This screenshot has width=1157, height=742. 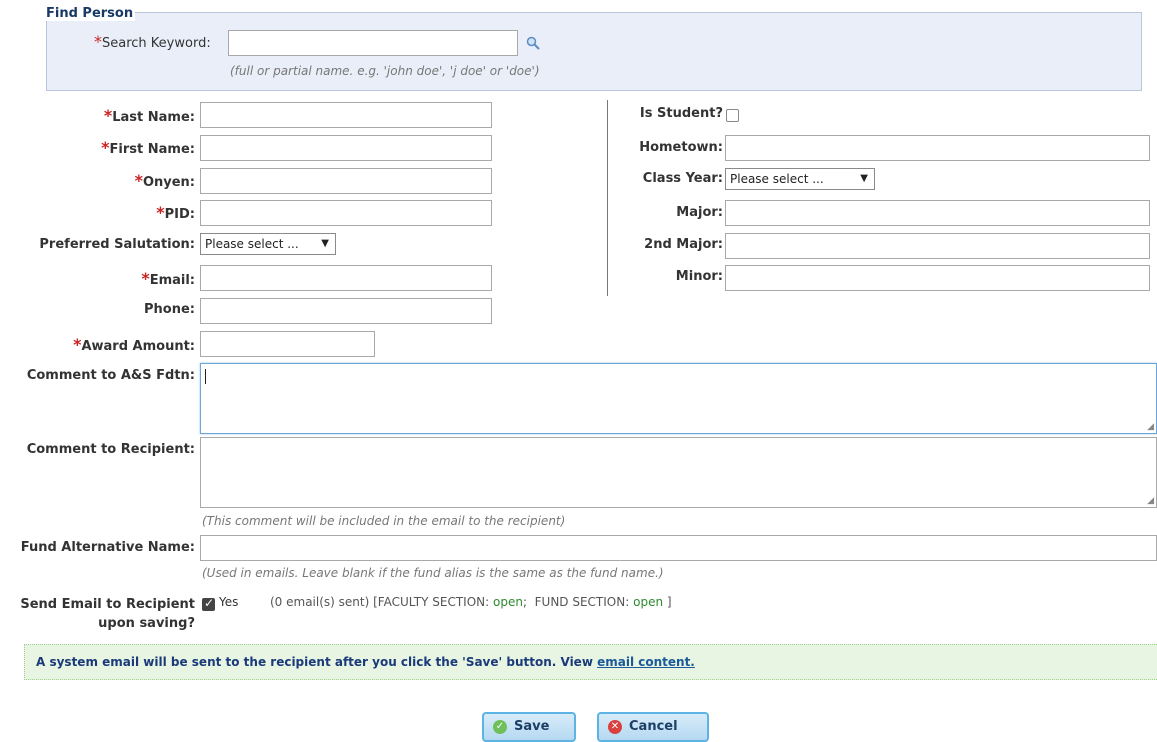 I want to click on onyen-input, so click(x=346, y=181).